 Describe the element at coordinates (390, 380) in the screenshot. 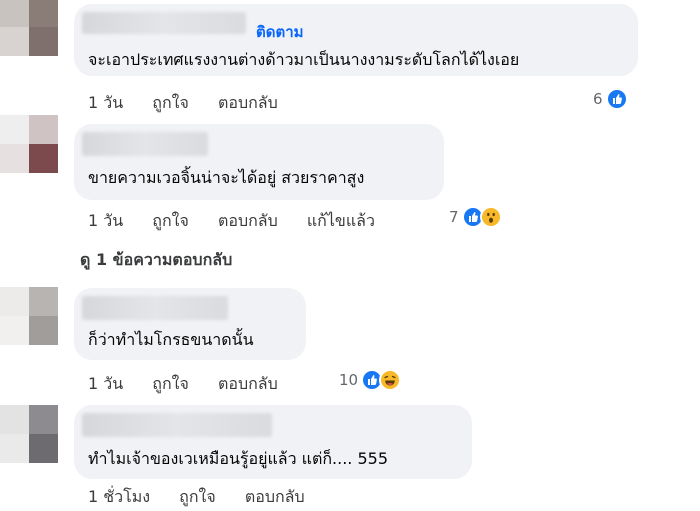

I see `haha-icon` at that location.